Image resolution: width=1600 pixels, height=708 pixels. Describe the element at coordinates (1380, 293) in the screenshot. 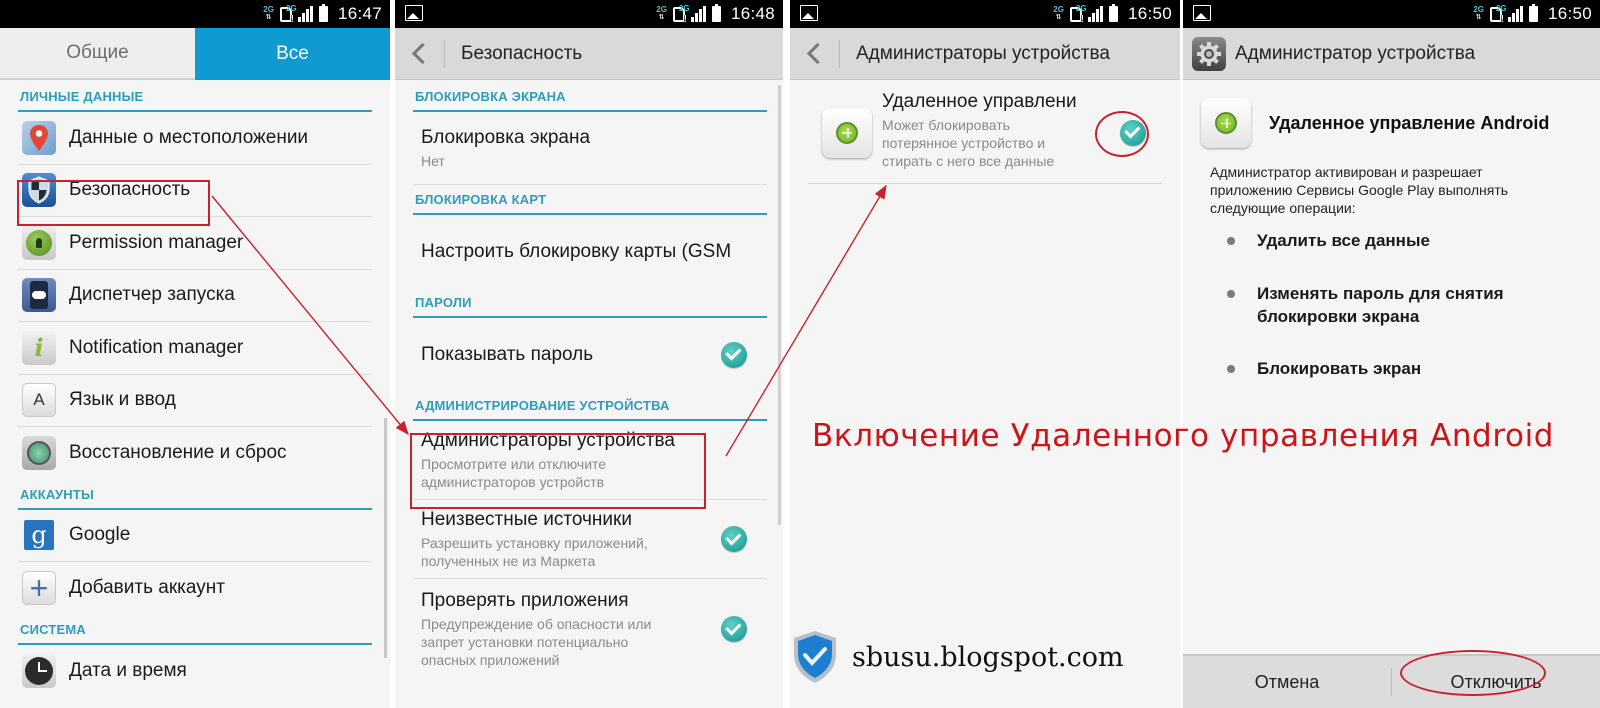

I see `permission-text: Изменять пароль для снятия` at that location.